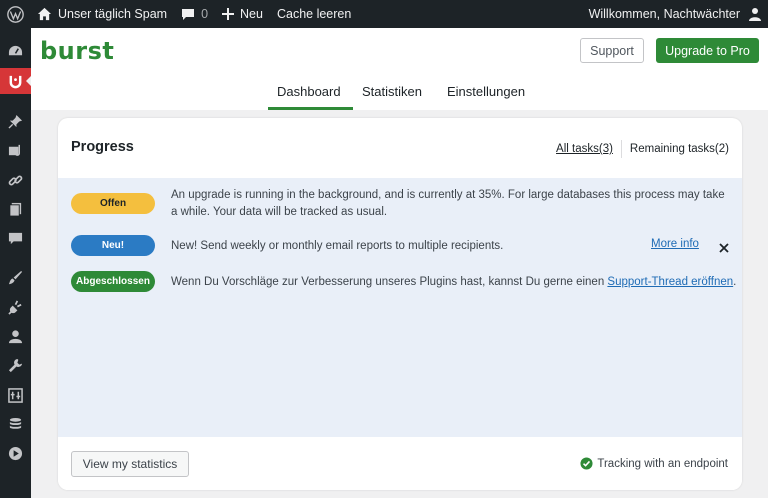 This screenshot has width=768, height=498. What do you see at coordinates (15, 277) in the screenshot?
I see `appearance-icon` at bounding box center [15, 277].